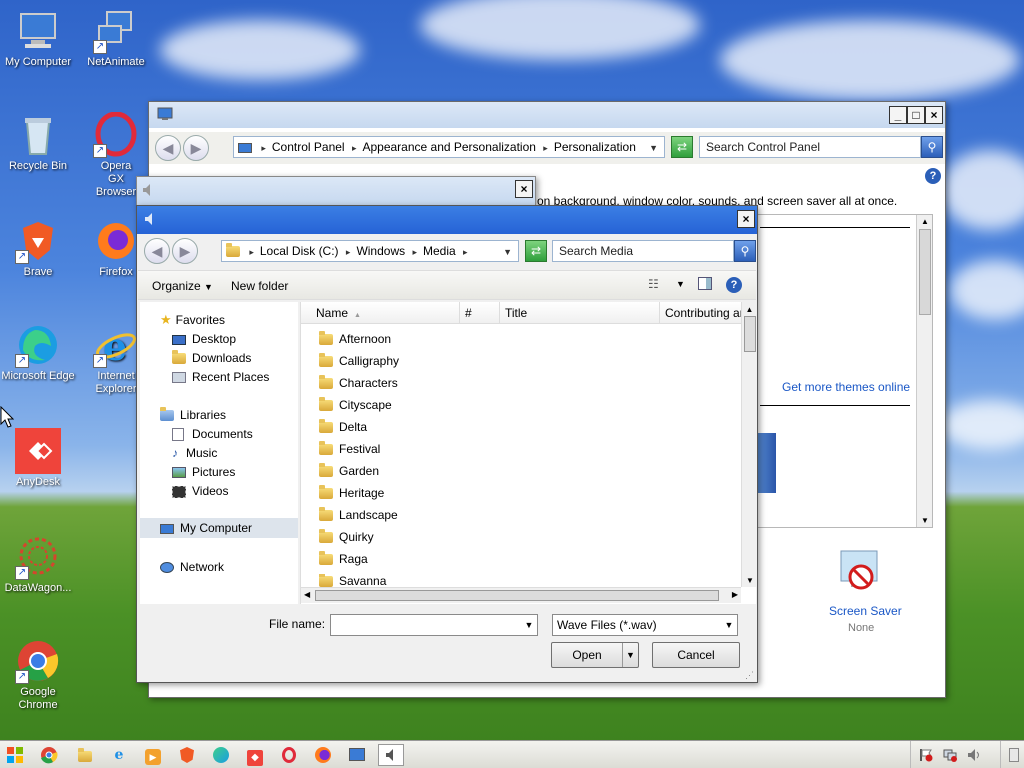 This screenshot has height=768, width=1024. What do you see at coordinates (38, 248) in the screenshot?
I see `desktop-icon-brave: ↗ Brave` at bounding box center [38, 248].